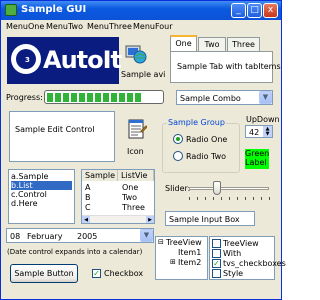  Describe the element at coordinates (173, 262) in the screenshot. I see `tree-expander: ⊞` at that location.